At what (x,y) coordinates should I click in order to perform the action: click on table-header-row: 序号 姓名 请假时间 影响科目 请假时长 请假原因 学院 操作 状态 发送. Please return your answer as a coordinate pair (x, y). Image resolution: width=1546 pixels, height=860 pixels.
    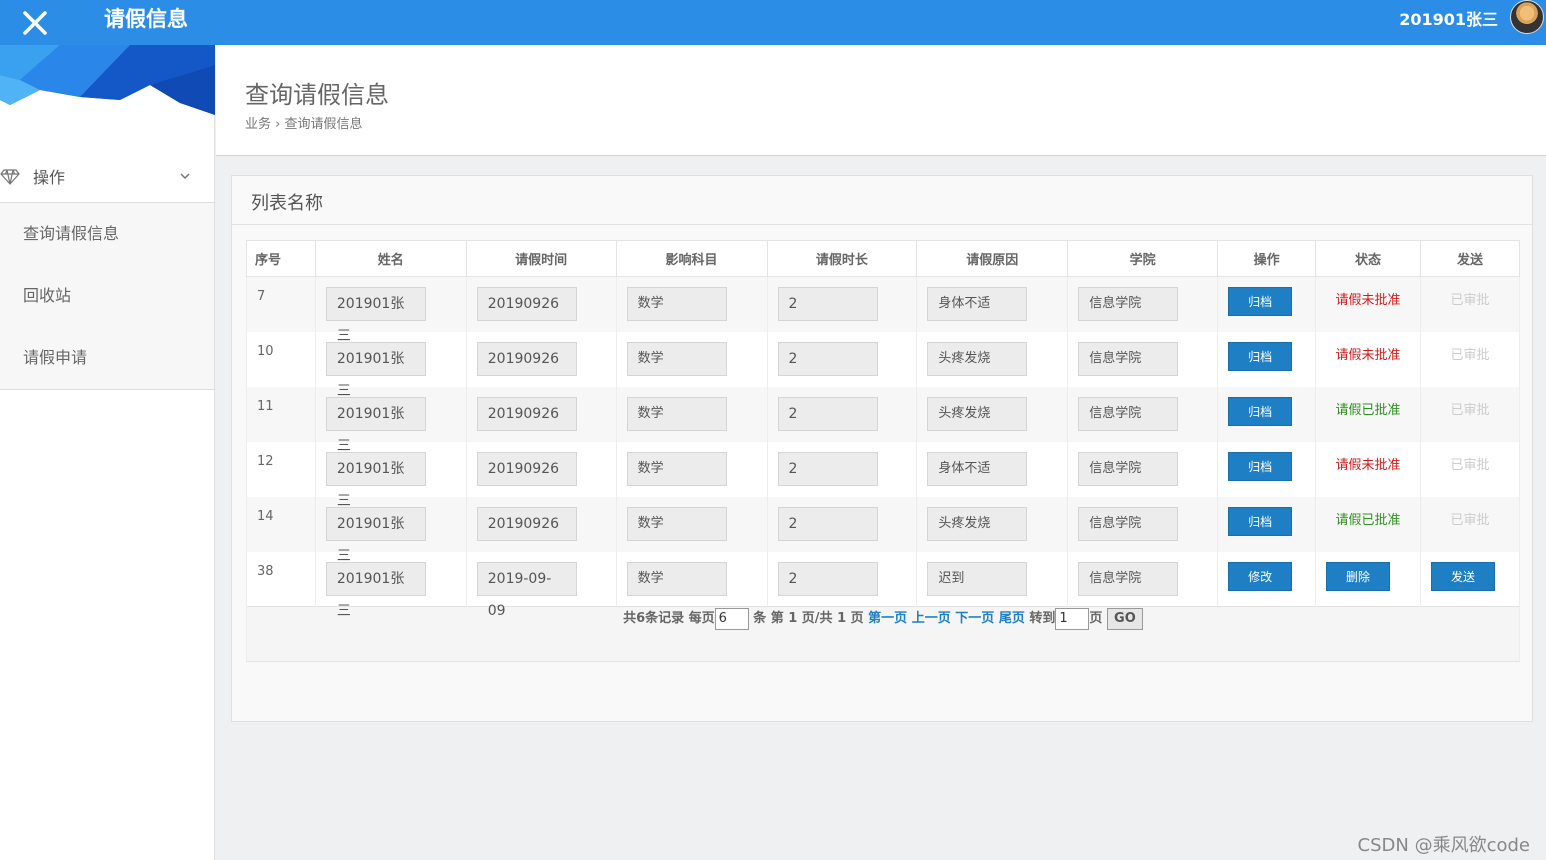
    Looking at the image, I should click on (883, 258).